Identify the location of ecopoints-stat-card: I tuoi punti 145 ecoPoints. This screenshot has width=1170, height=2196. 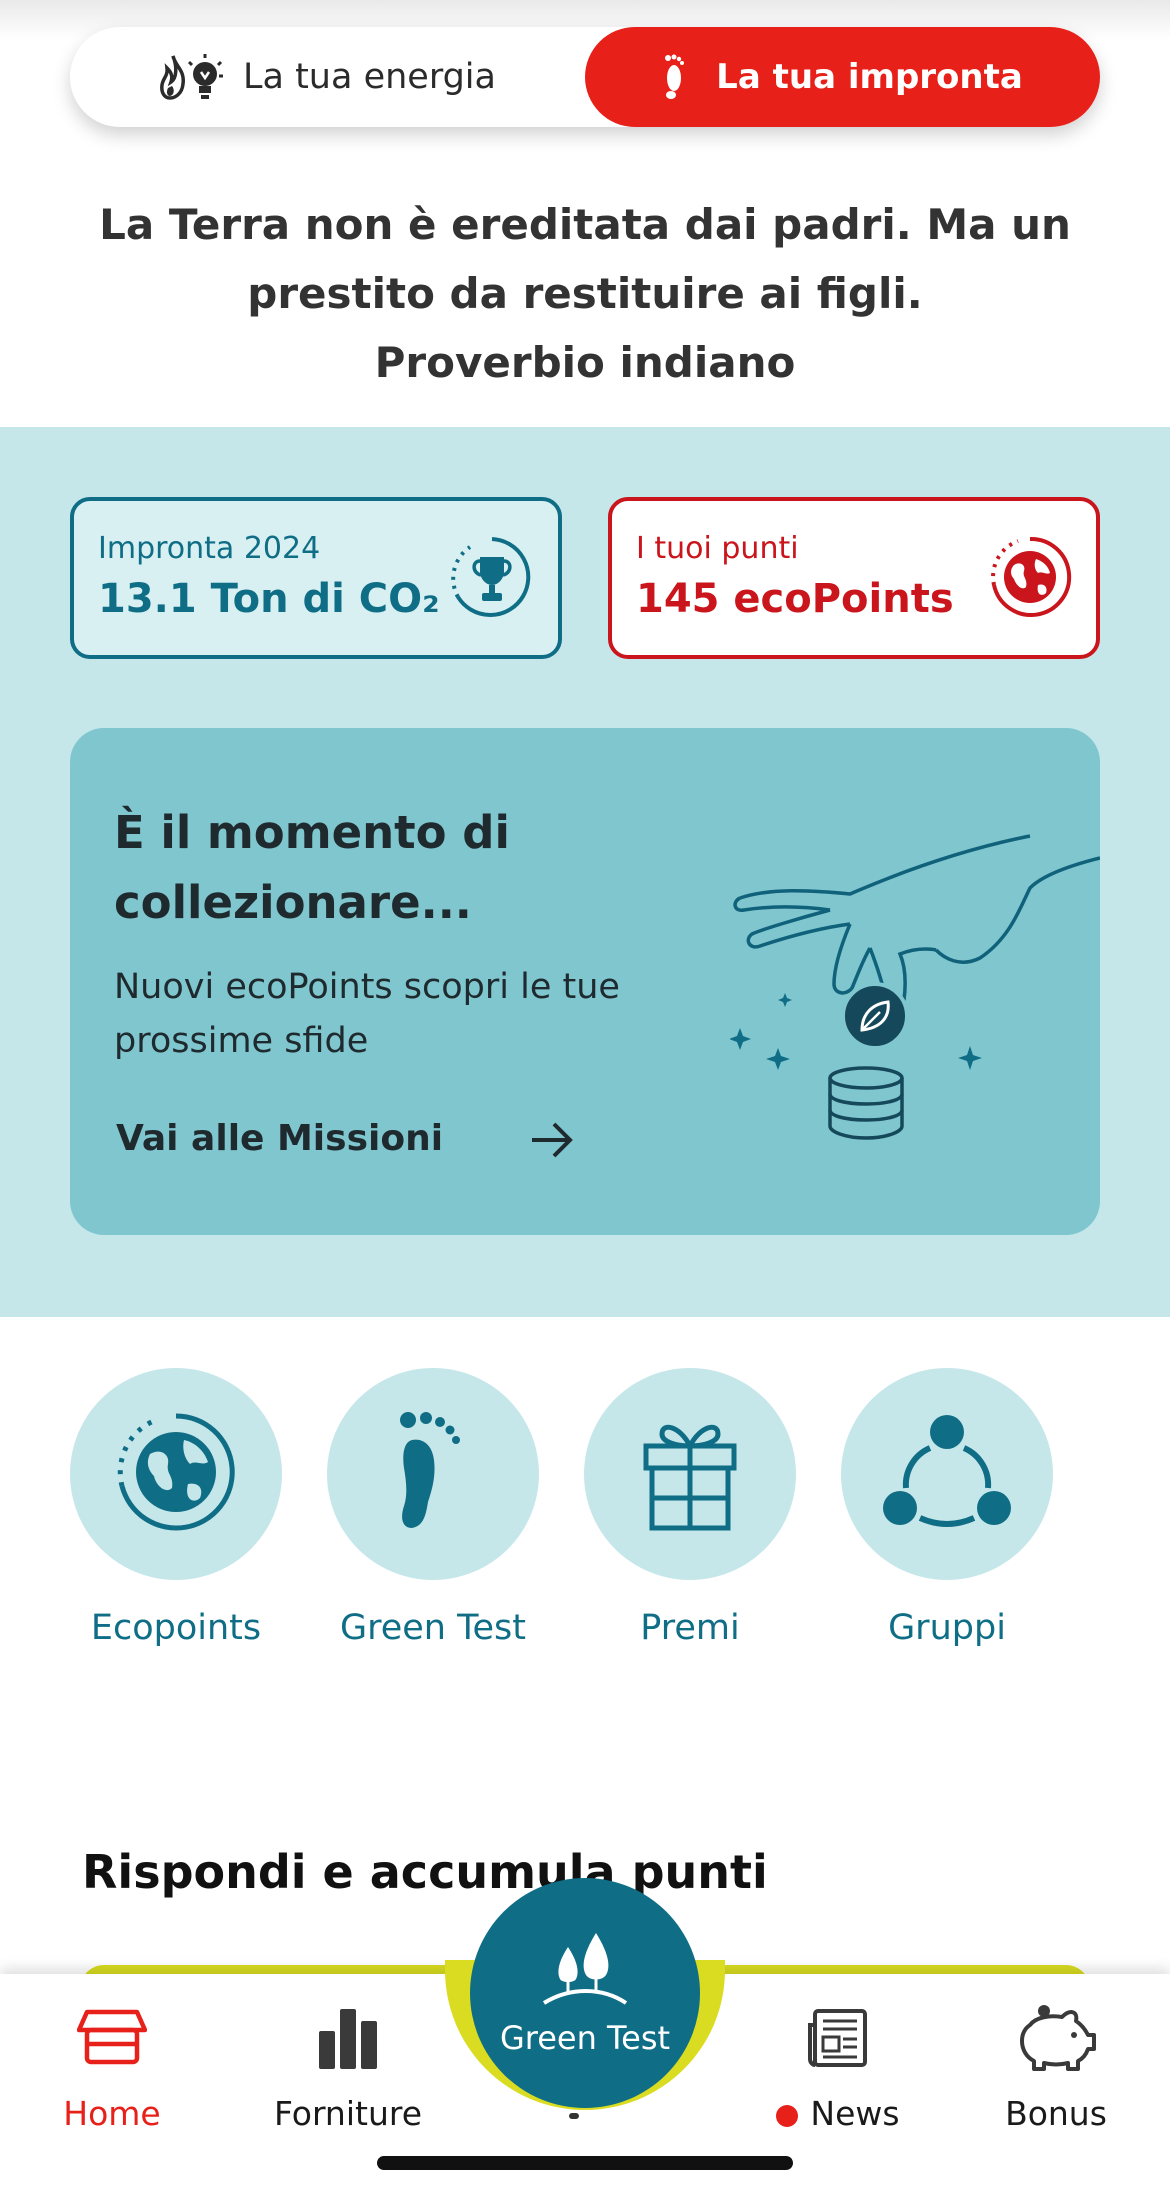
(854, 578).